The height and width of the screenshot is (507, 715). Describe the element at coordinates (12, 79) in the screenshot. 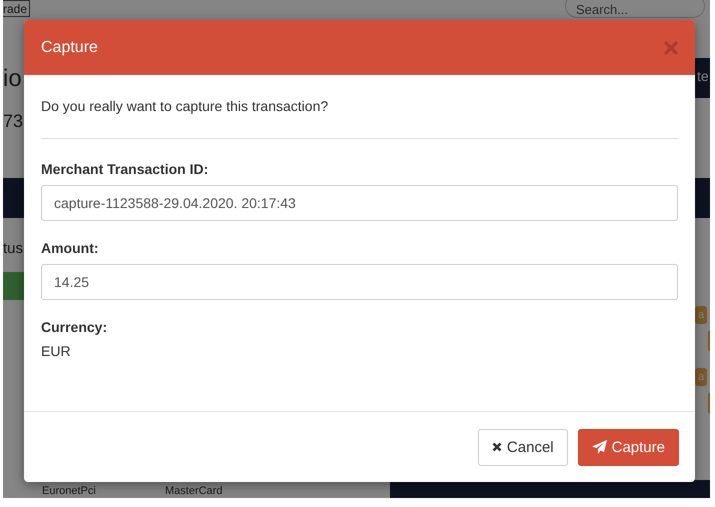

I see `heading-text: io` at that location.